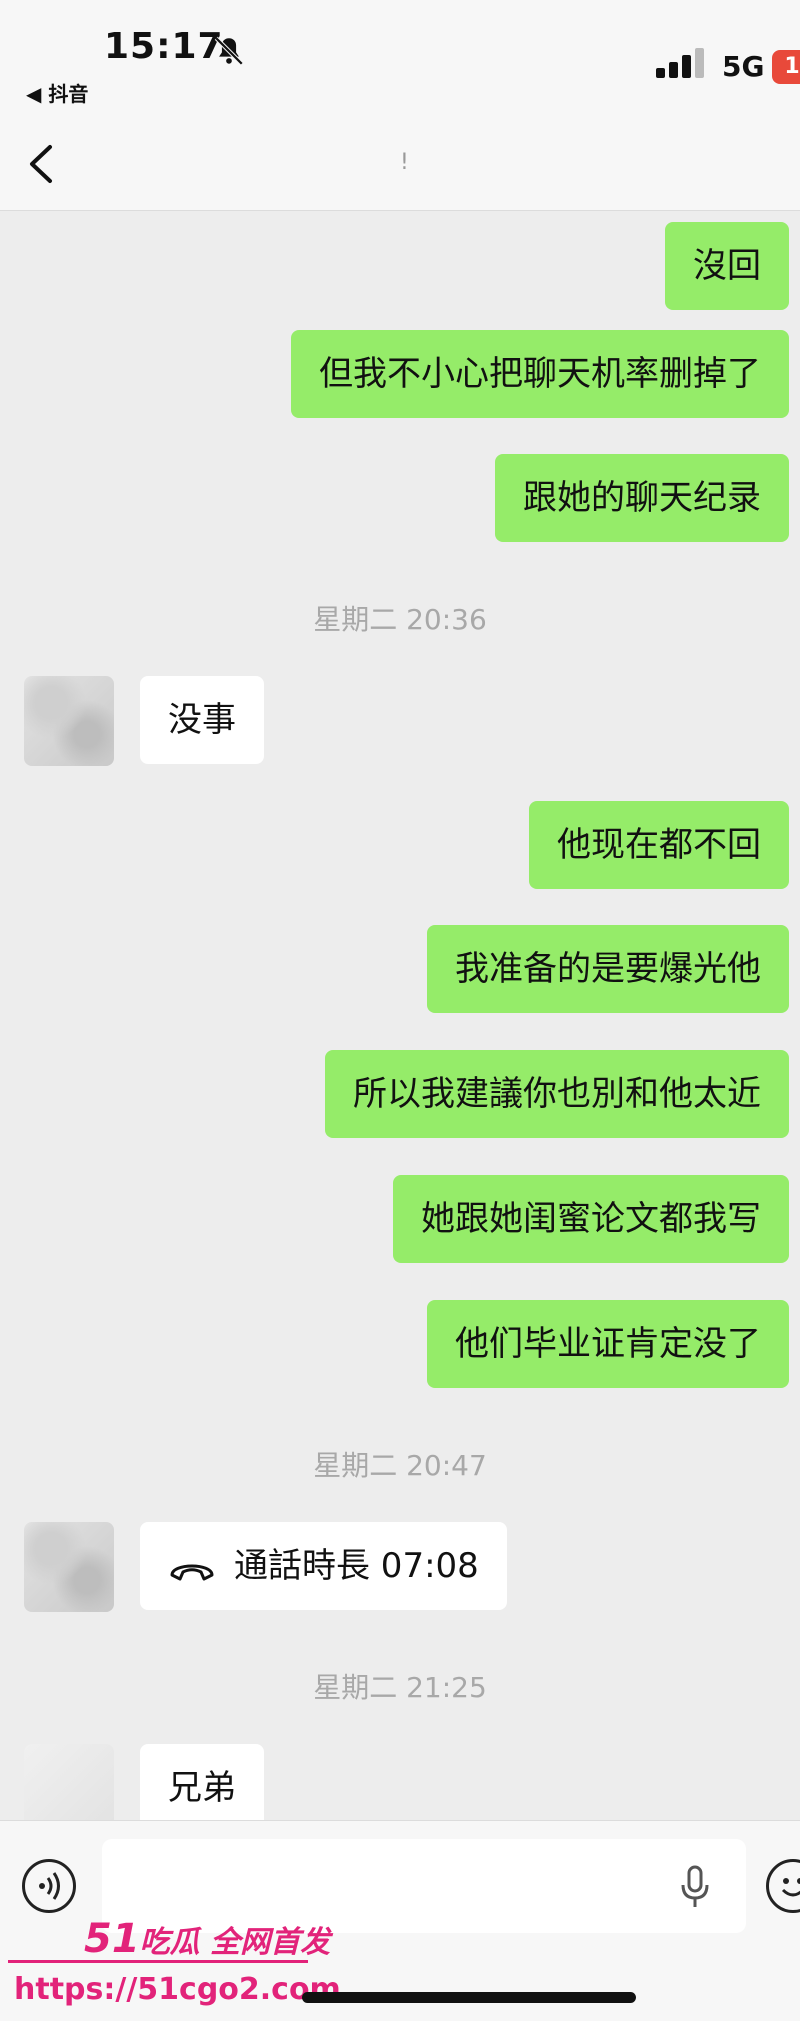 The image size is (800, 2021). I want to click on message-bubble-incoming: 兄弟, so click(202, 1788).